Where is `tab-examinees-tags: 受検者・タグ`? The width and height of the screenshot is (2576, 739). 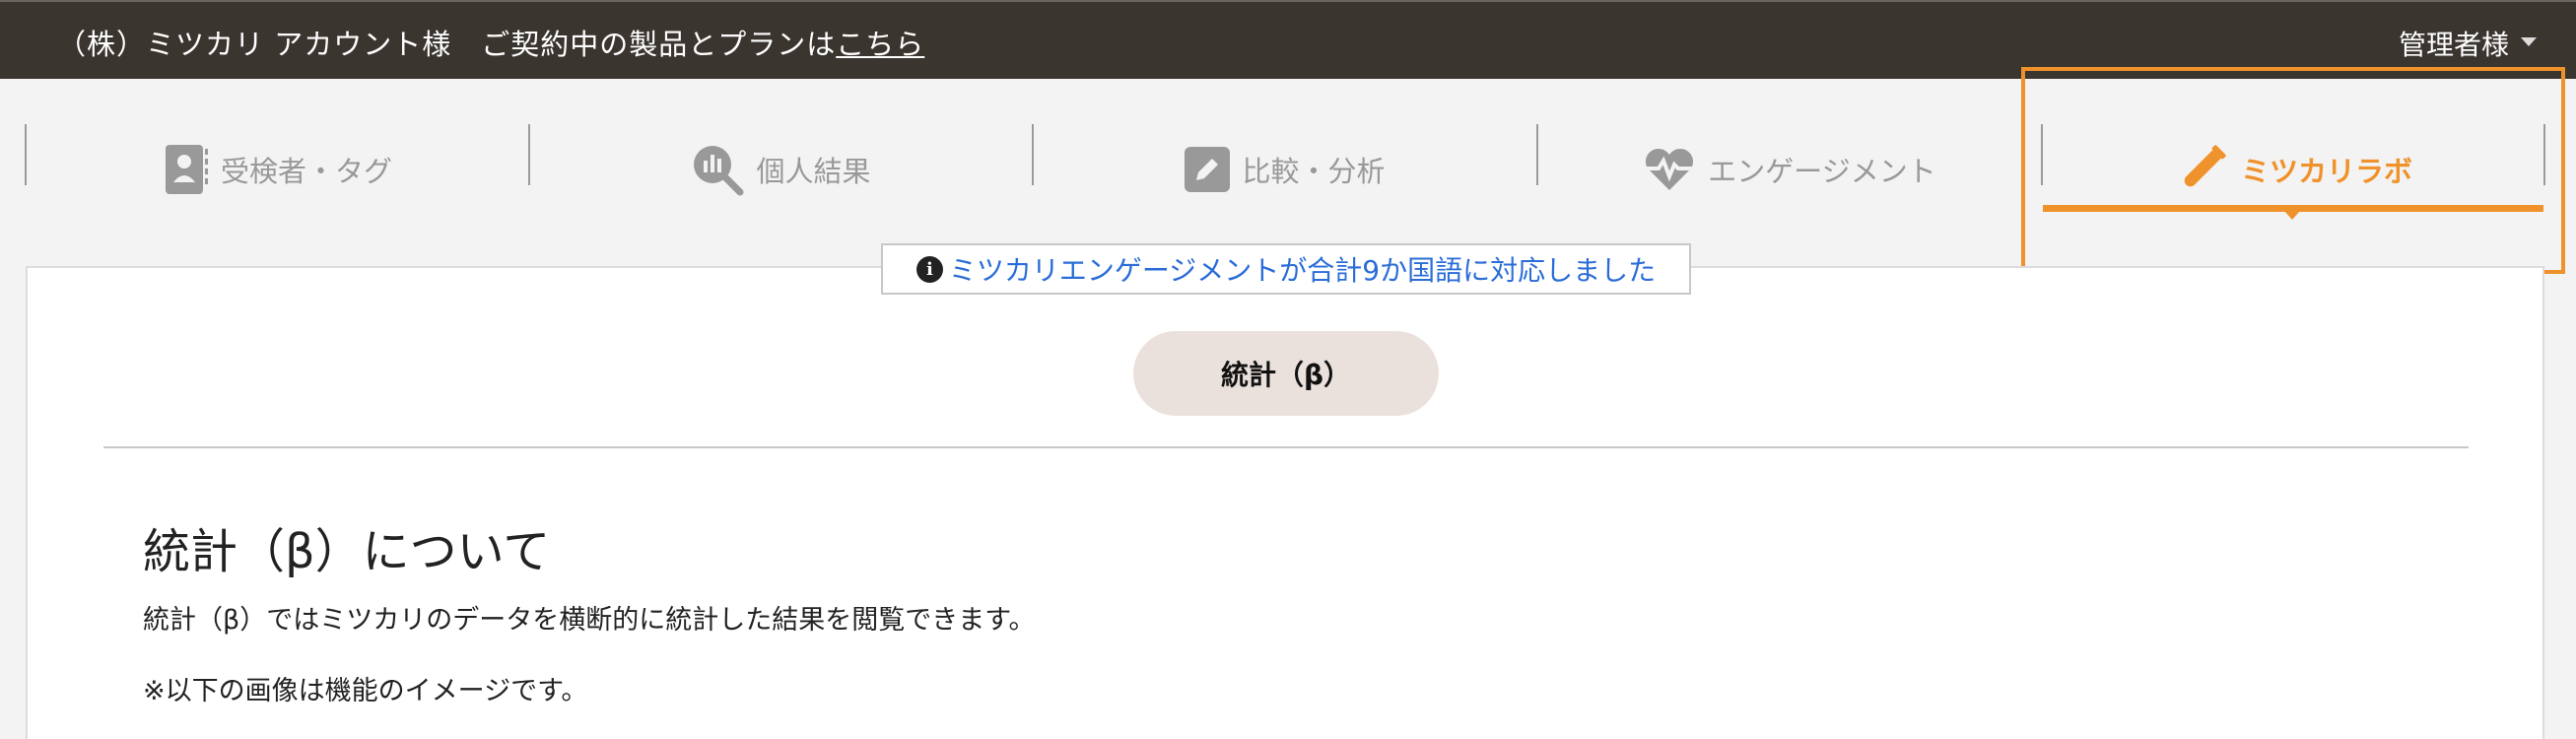
tab-examinees-tags: 受検者・タグ is located at coordinates (279, 170).